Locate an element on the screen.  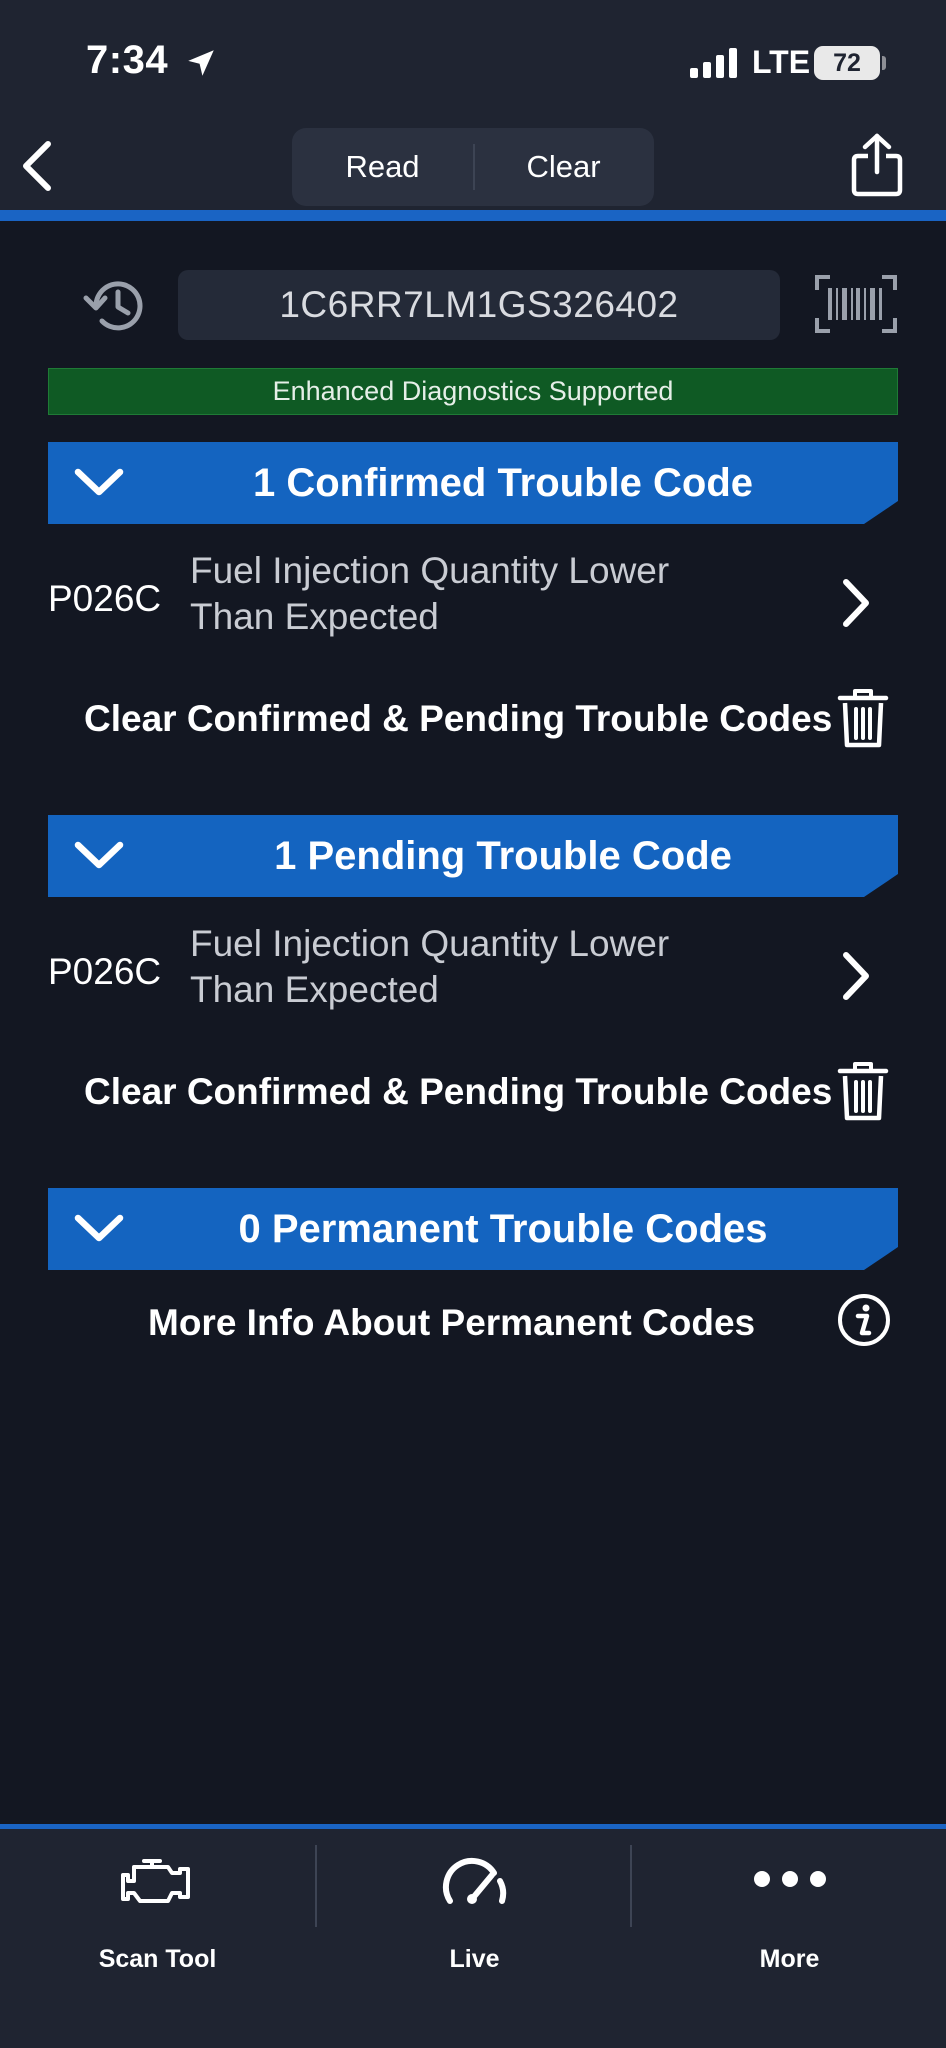
tab-label: More is located at coordinates (789, 1959).